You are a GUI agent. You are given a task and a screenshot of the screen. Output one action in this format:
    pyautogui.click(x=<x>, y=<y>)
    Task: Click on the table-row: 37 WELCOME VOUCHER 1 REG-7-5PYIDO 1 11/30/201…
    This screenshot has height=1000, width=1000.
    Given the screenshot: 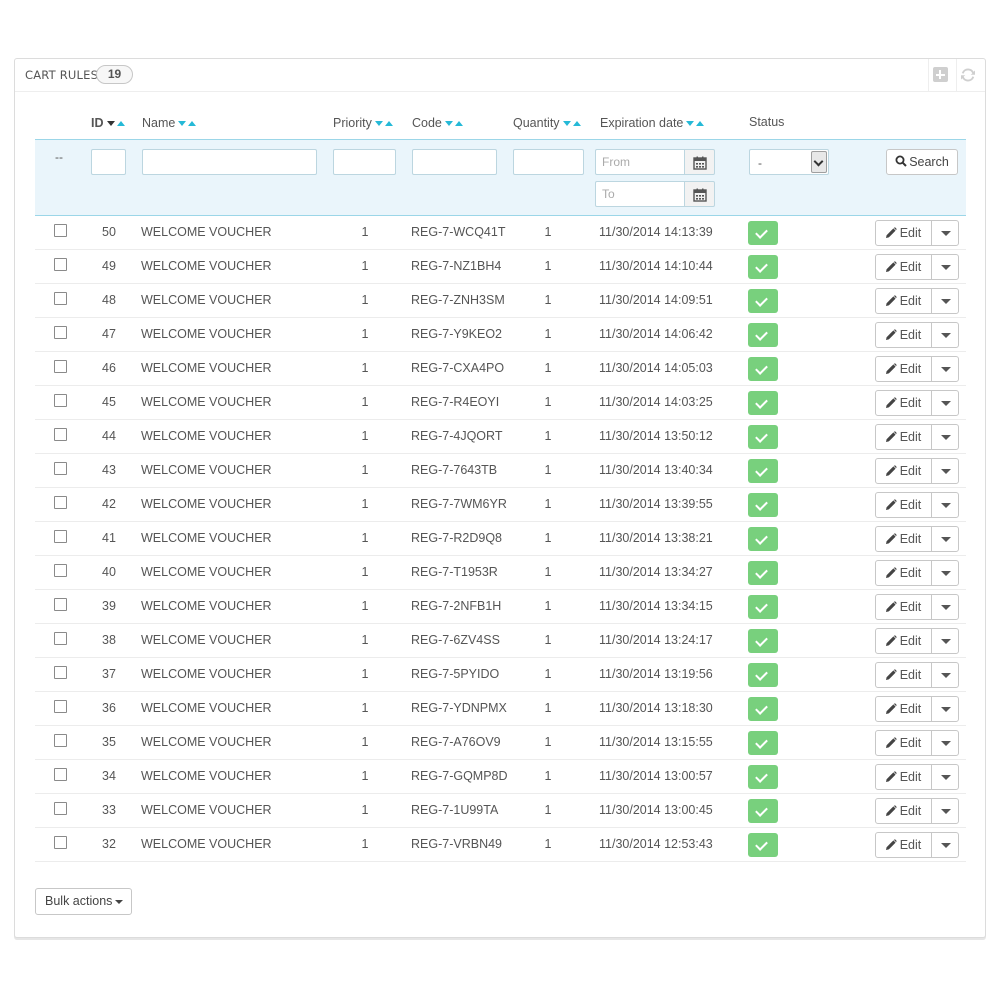 What is the action you would take?
    pyautogui.click(x=500, y=675)
    